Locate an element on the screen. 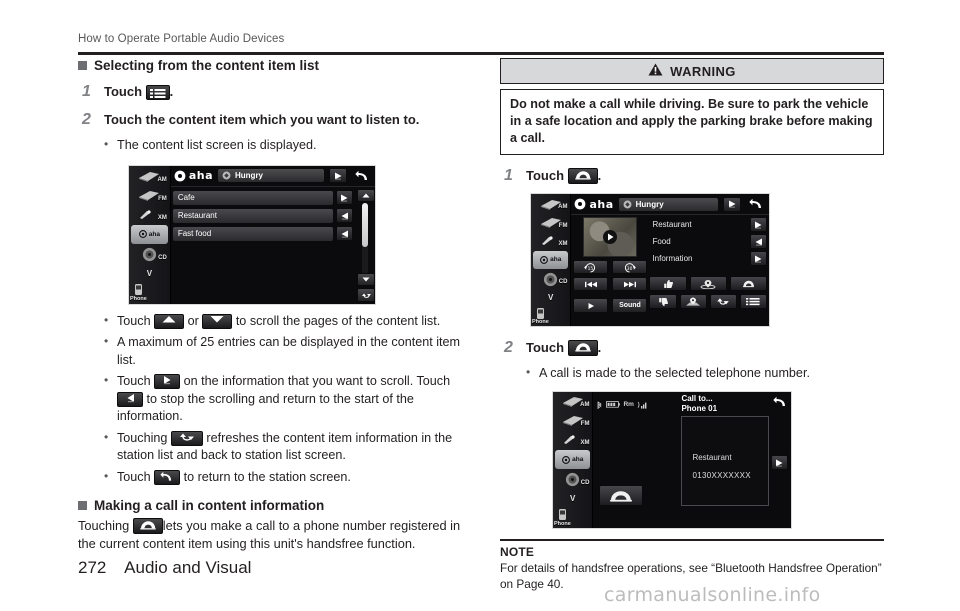  right-step-1-text-before: Touch is located at coordinates (545, 175).